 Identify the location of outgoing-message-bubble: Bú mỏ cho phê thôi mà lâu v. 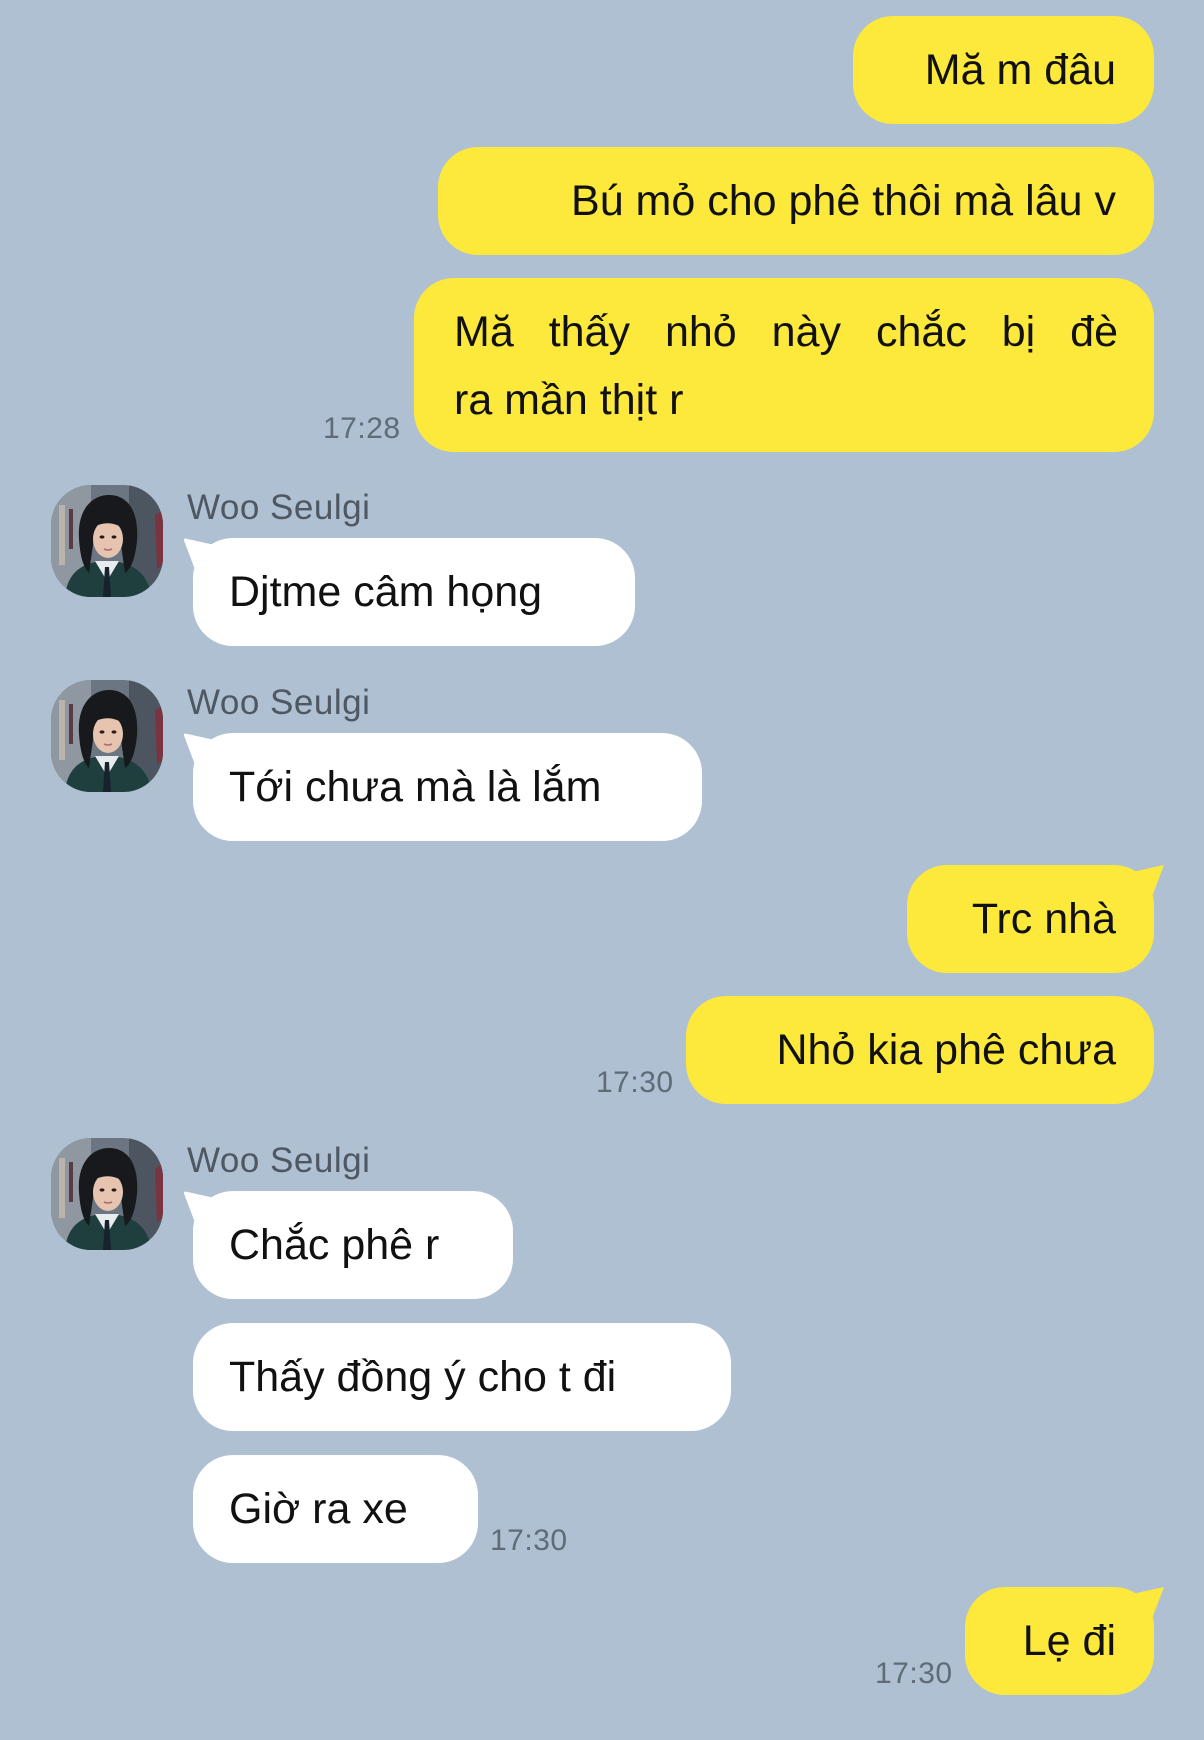
(796, 201).